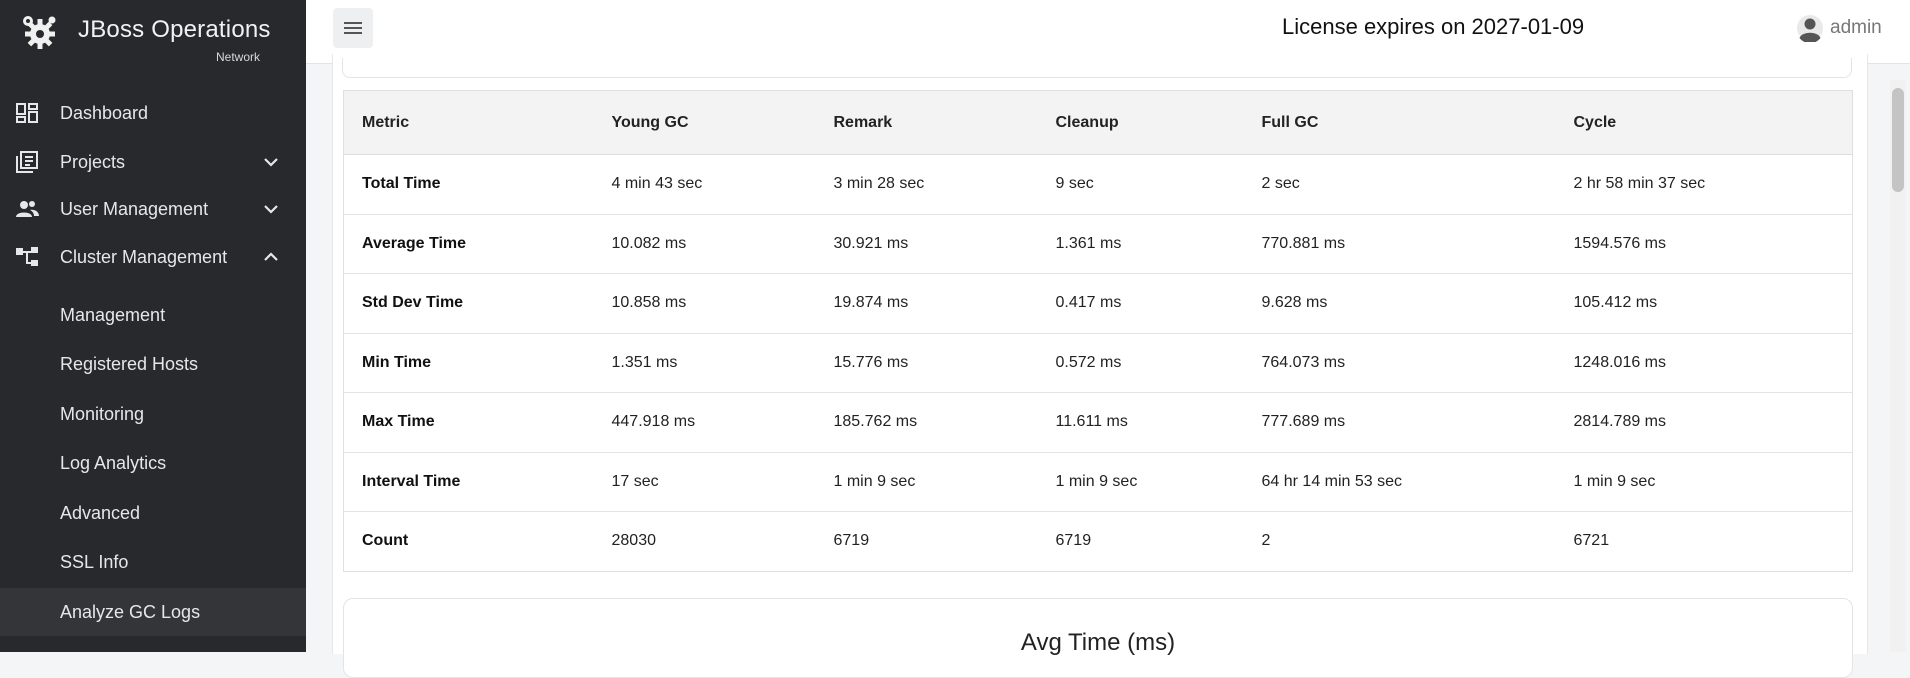 Image resolution: width=1910 pixels, height=678 pixels. What do you see at coordinates (27, 209) in the screenshot?
I see `people-icon` at bounding box center [27, 209].